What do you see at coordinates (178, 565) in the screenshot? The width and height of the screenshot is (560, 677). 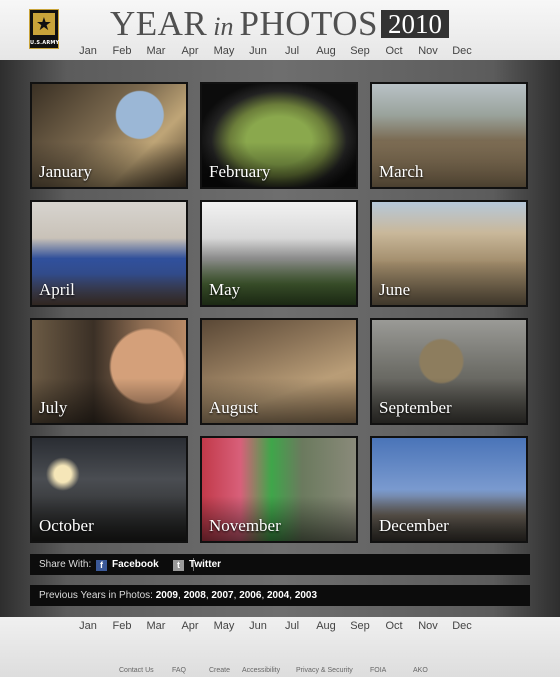 I see `twitter-icon: t` at bounding box center [178, 565].